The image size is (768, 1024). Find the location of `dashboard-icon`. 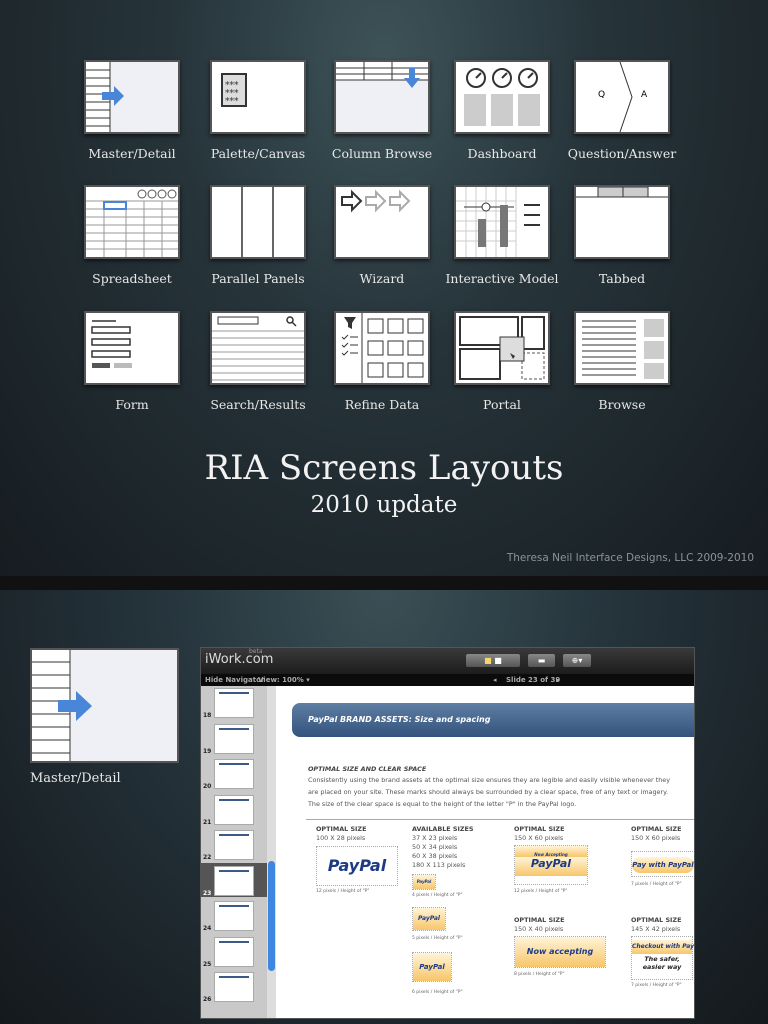

dashboard-icon is located at coordinates (502, 97).